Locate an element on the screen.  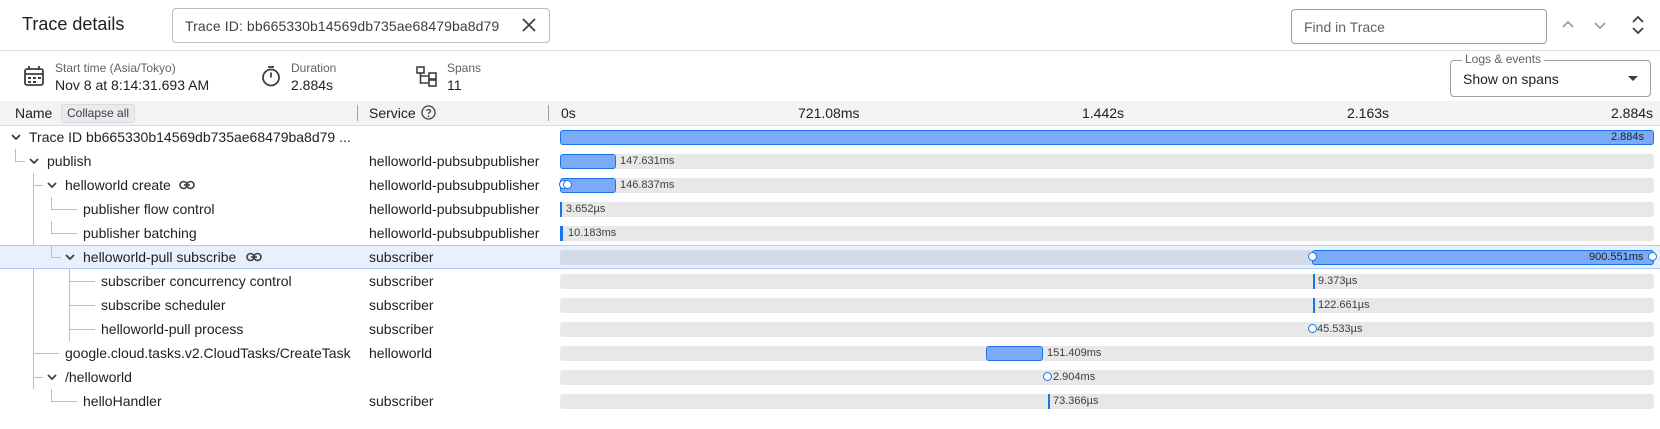
timeline-tick-label: 721.08ms is located at coordinates (829, 113).